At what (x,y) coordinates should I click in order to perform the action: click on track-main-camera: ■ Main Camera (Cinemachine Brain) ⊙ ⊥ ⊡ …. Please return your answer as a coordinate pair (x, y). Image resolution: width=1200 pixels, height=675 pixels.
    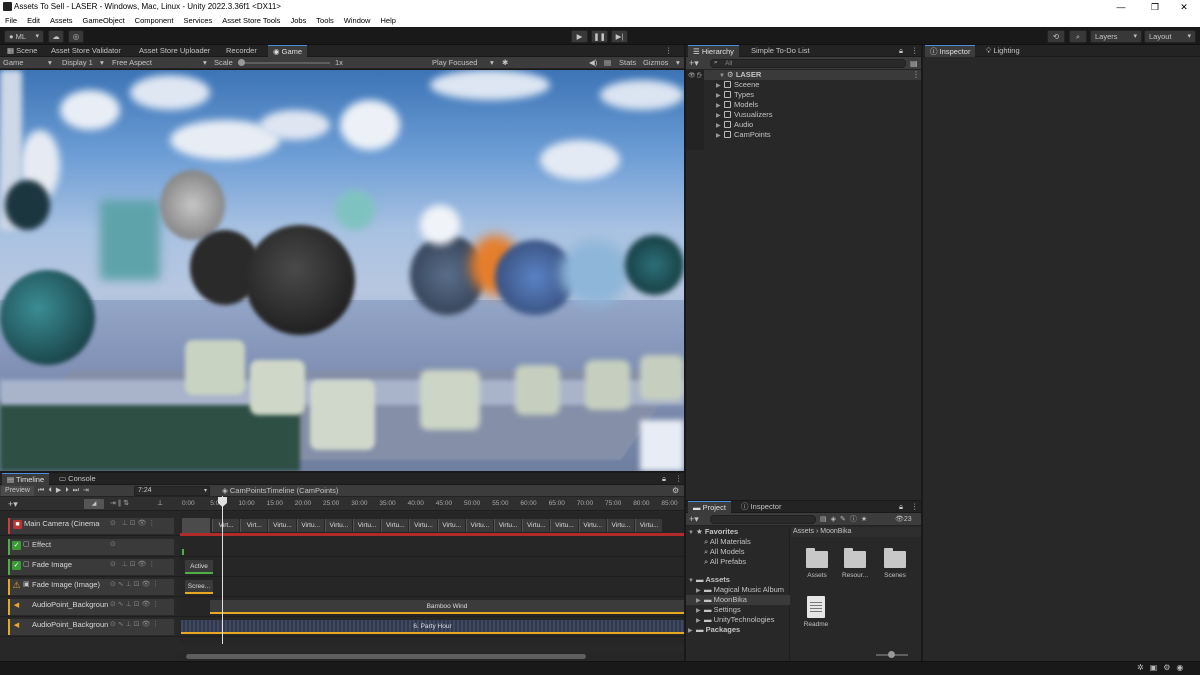
    Looking at the image, I should click on (342, 526).